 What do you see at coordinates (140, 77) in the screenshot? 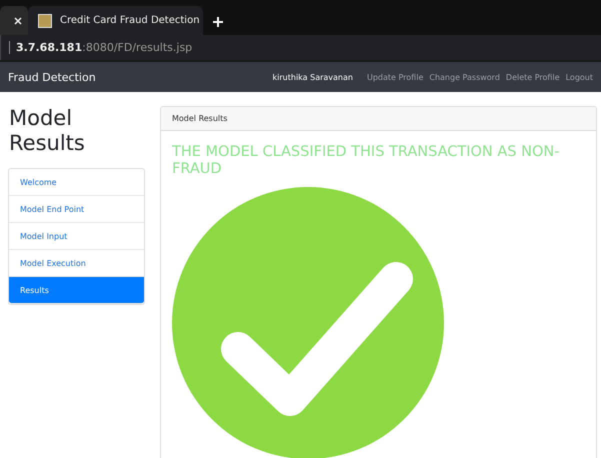
I see `navbar-brand: Fraud Detection` at bounding box center [140, 77].